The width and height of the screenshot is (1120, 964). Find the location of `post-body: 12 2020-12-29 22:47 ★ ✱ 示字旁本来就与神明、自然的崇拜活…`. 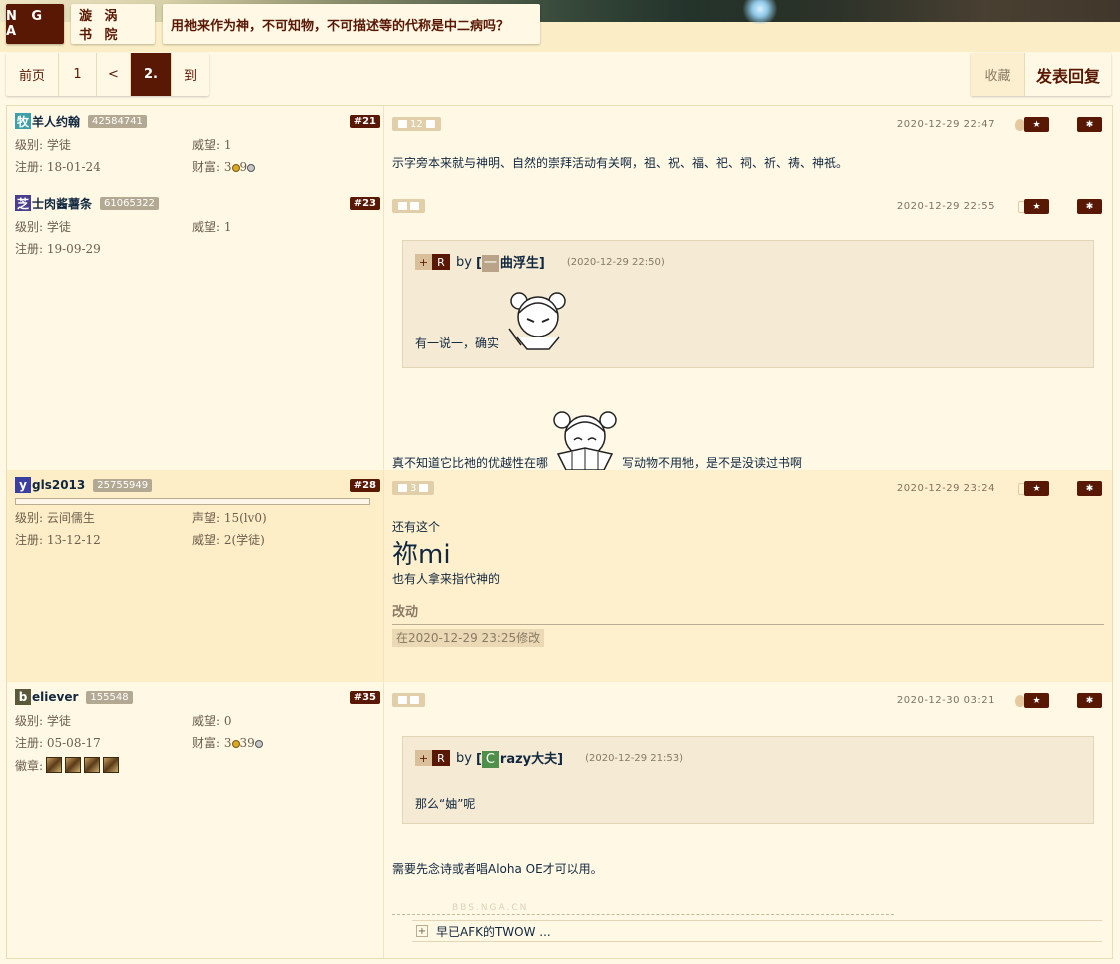

post-body: 12 2020-12-29 22:47 ★ ✱ 示字旁本来就与神明、自然的崇拜活… is located at coordinates (748, 147).